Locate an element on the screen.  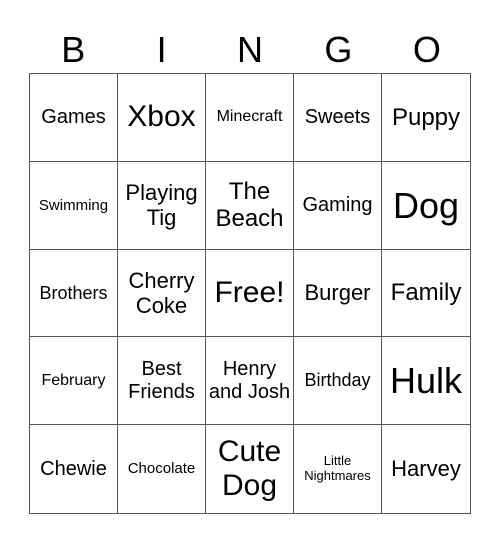
bingo-cell: Chewie is located at coordinates (74, 469).